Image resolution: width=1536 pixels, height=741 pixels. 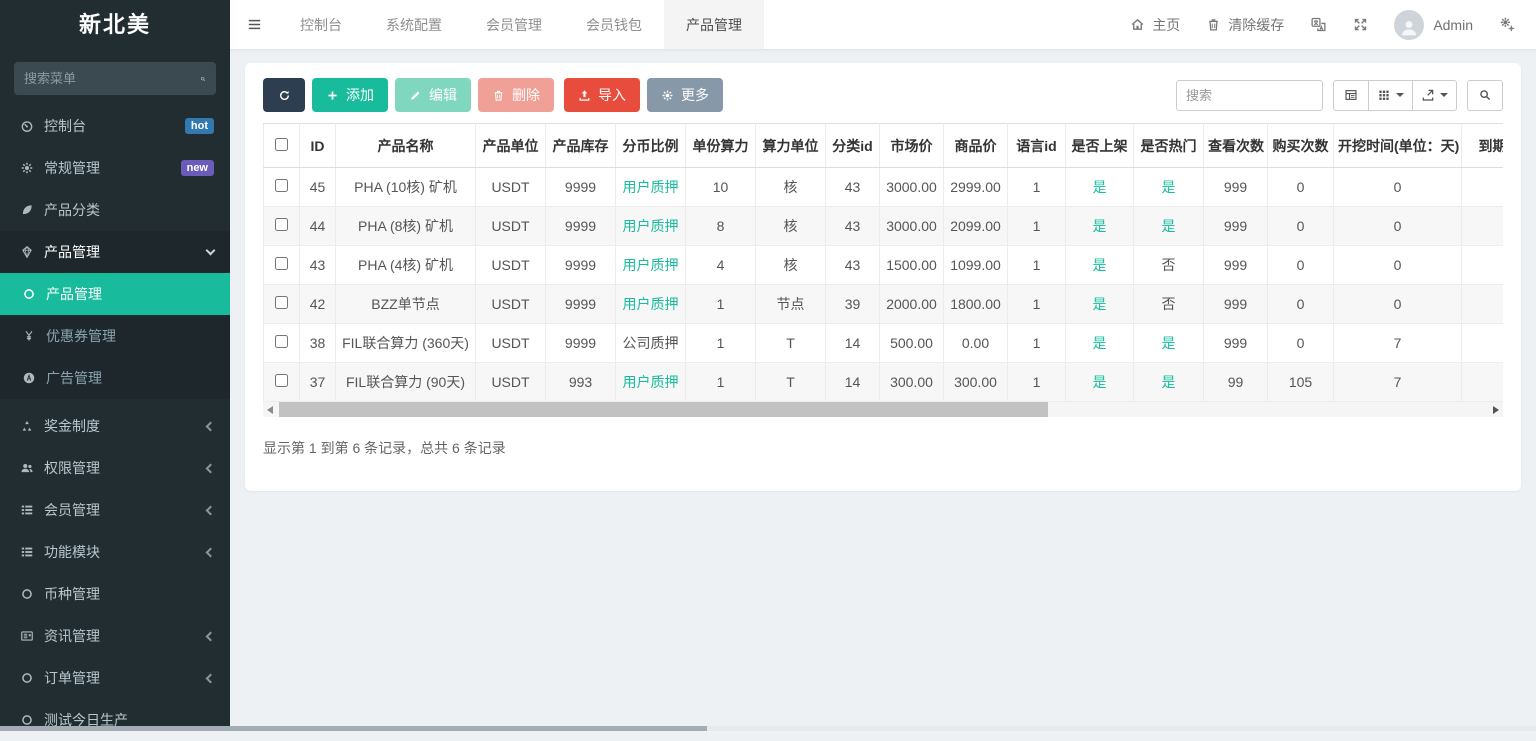 What do you see at coordinates (1485, 95) in the screenshot?
I see `search-button` at bounding box center [1485, 95].